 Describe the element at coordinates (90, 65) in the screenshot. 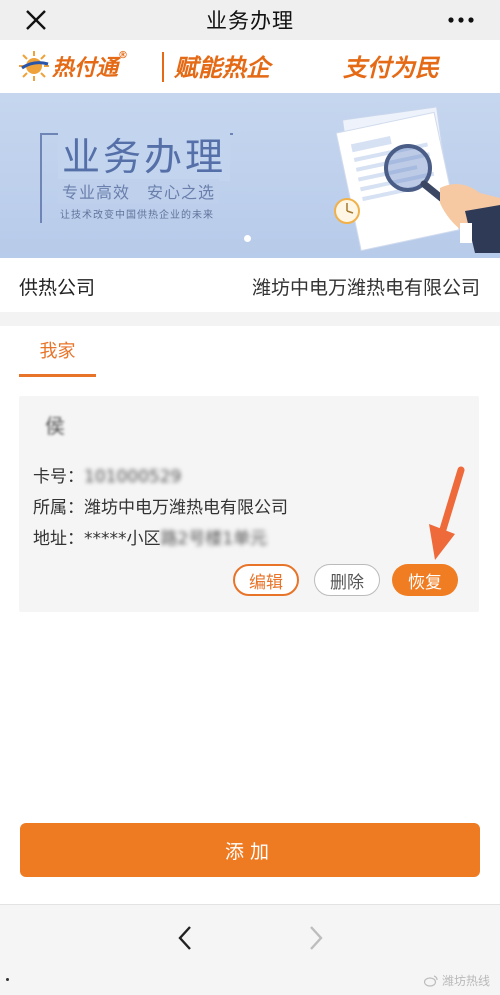

I see `brand-name: 热付通®` at that location.